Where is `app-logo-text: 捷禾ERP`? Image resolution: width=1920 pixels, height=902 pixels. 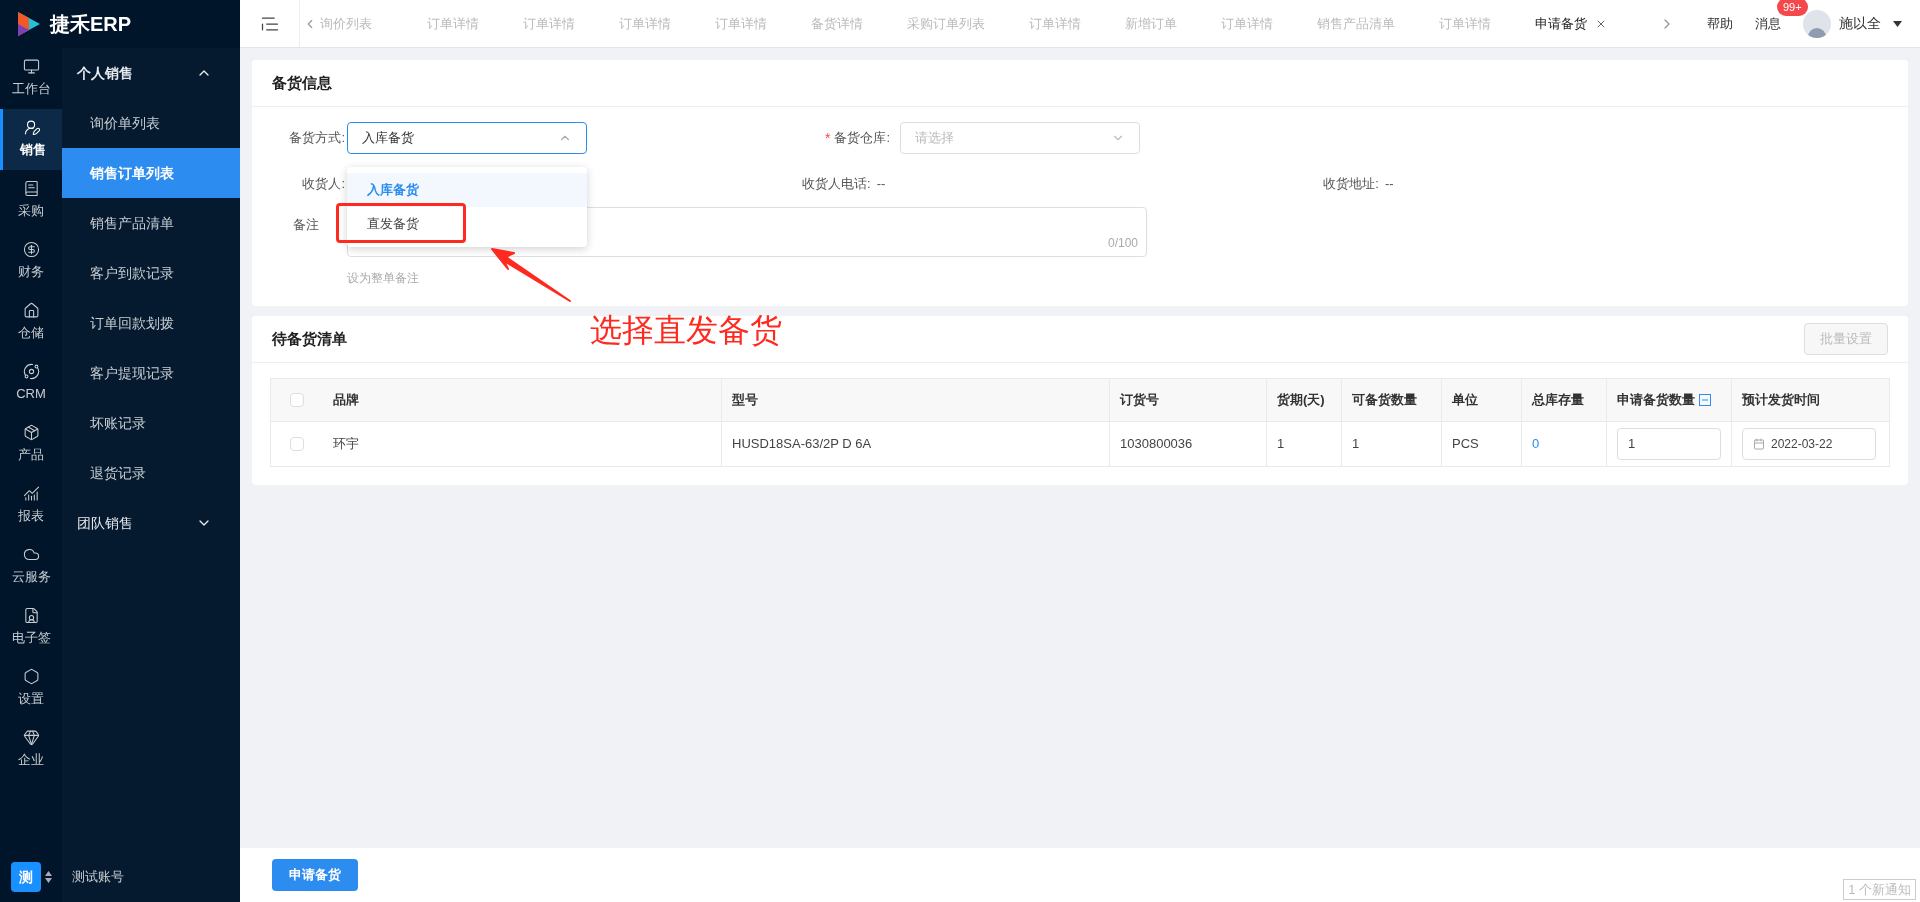
app-logo-text: 捷禾ERP is located at coordinates (91, 24).